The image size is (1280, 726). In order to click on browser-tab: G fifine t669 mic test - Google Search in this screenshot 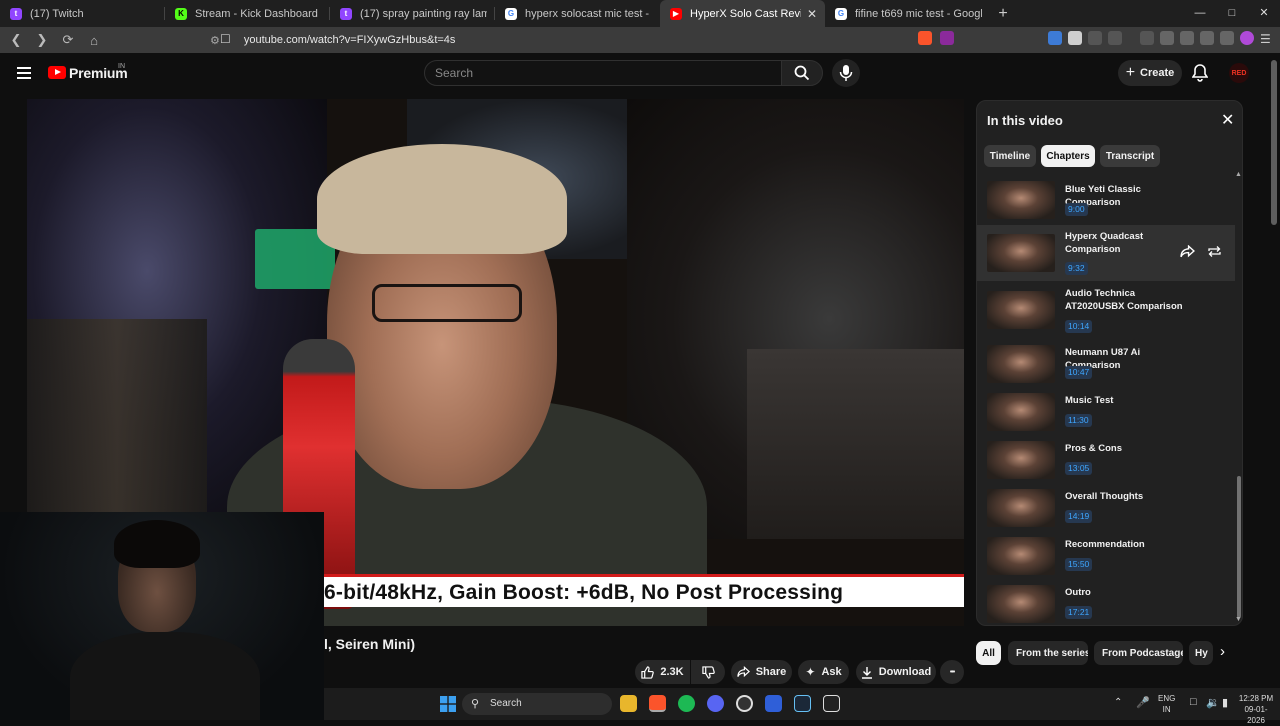, I will do `click(907, 13)`.